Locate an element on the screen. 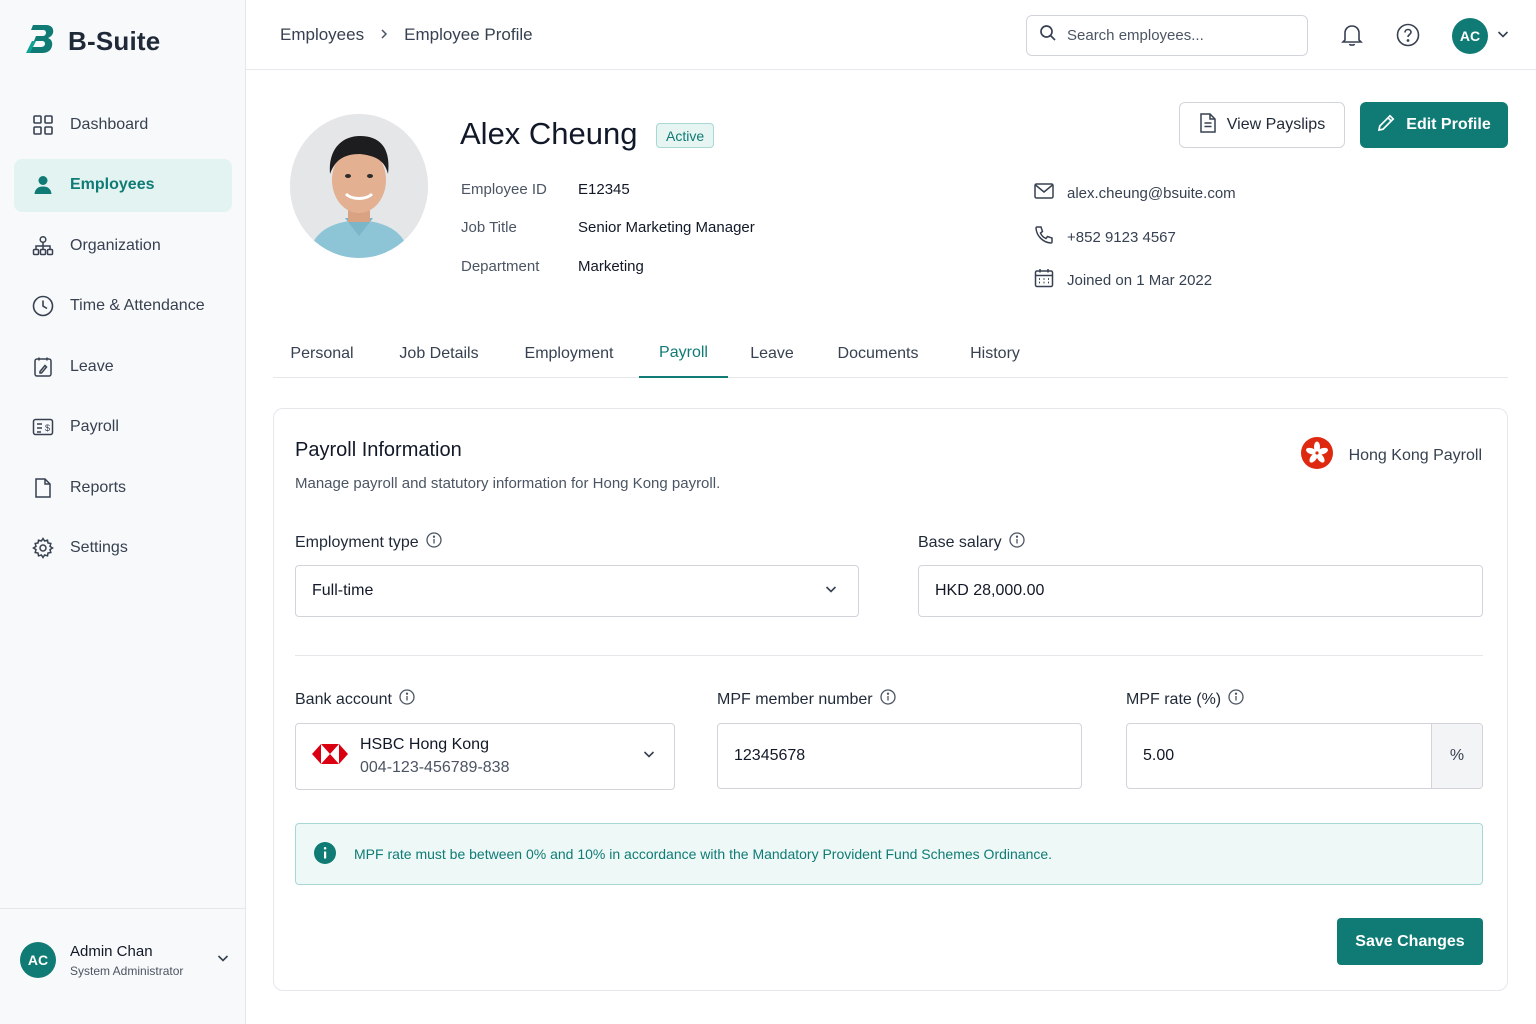 Image resolution: width=1536 pixels, height=1024 pixels. header-user-menu: AC is located at coordinates (1481, 36).